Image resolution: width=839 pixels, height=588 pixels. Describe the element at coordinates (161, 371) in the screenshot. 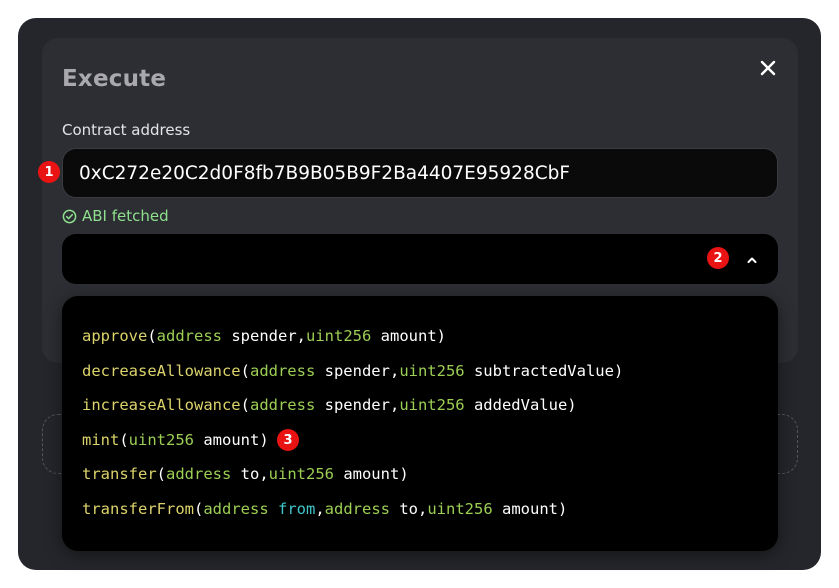

I see `function-name: decreaseAllowance` at that location.